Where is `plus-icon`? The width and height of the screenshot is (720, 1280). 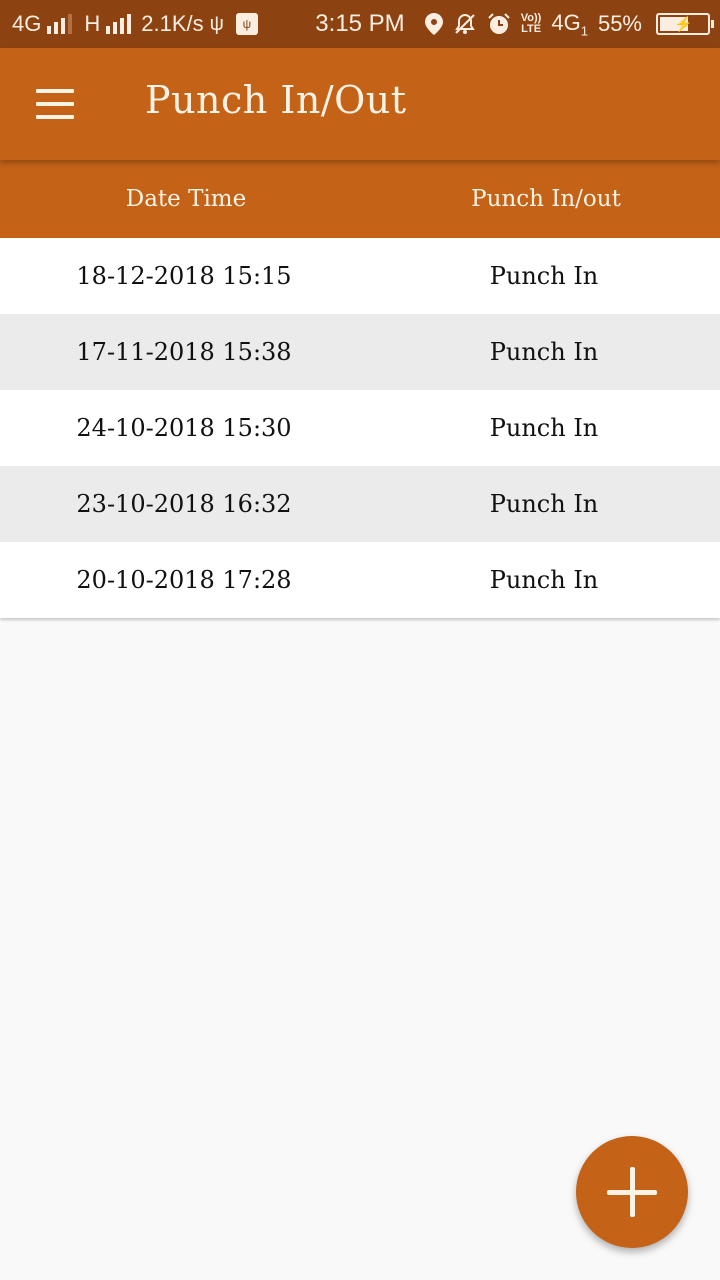
plus-icon is located at coordinates (632, 1192).